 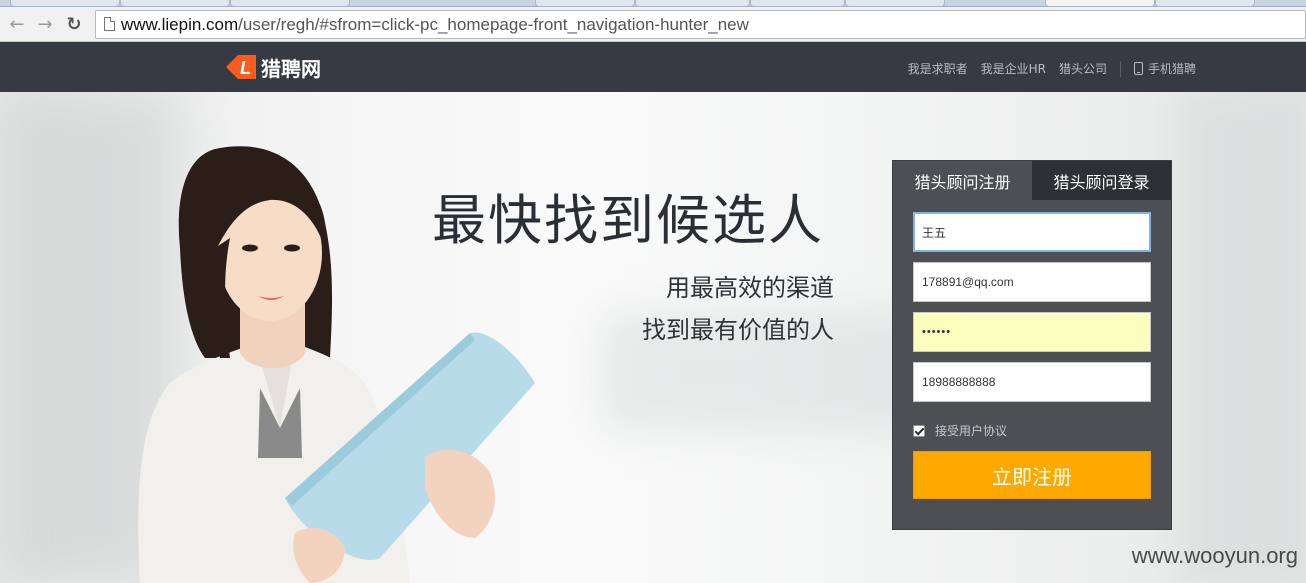 I want to click on back-arrow-icon: ←, so click(x=17, y=24).